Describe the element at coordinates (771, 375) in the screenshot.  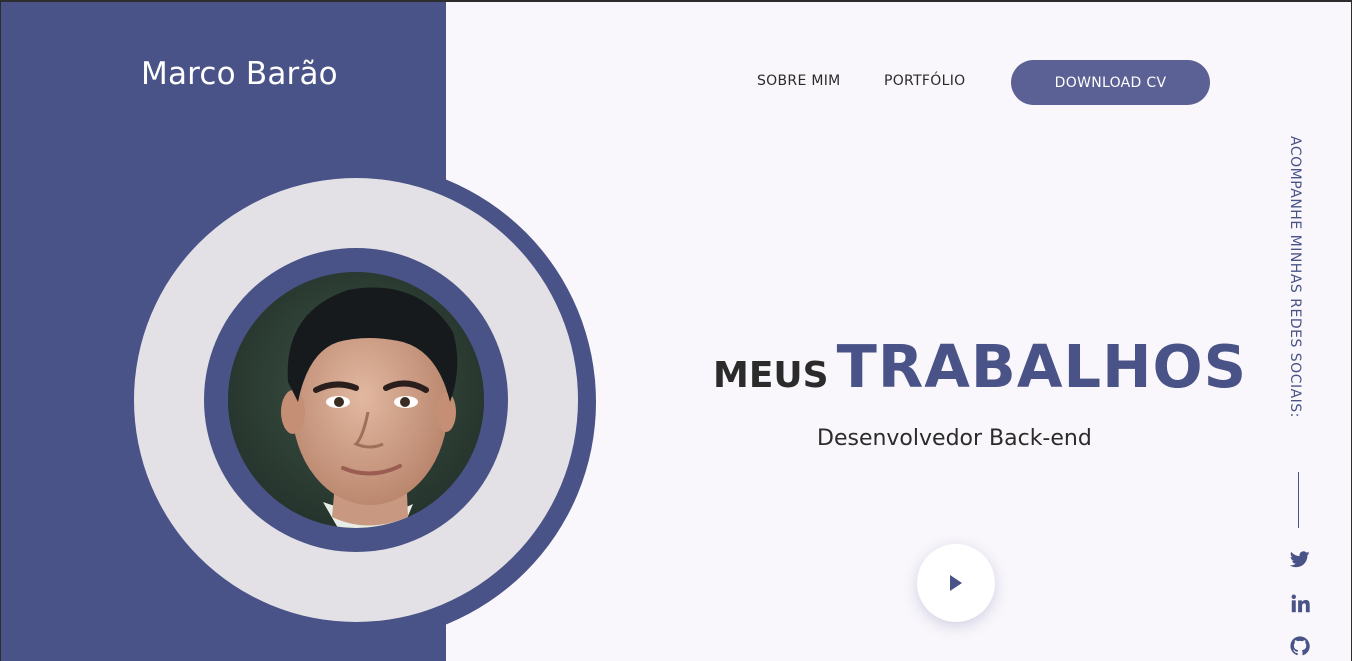
I see `headline-small: MEUS` at that location.